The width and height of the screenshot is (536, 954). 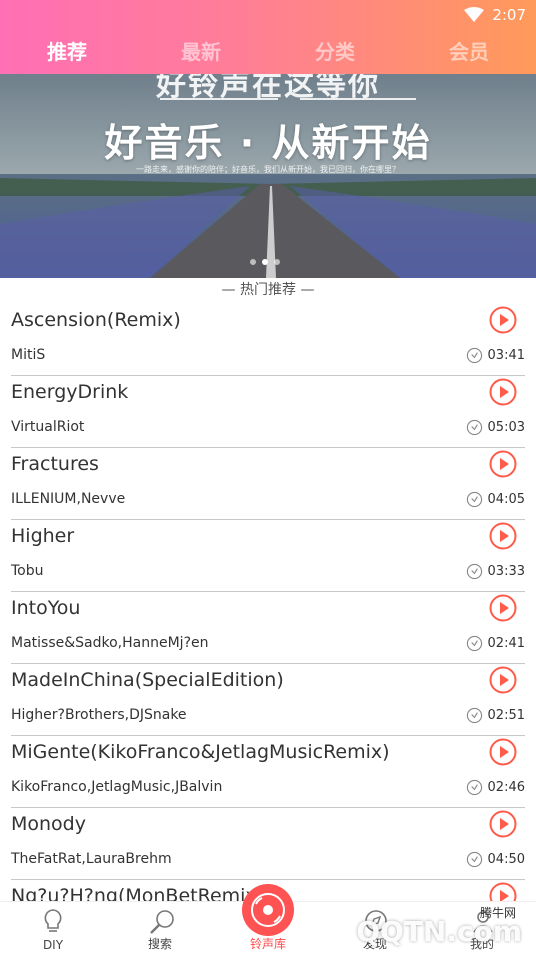 I want to click on song-duration-text: 04:05, so click(x=506, y=499).